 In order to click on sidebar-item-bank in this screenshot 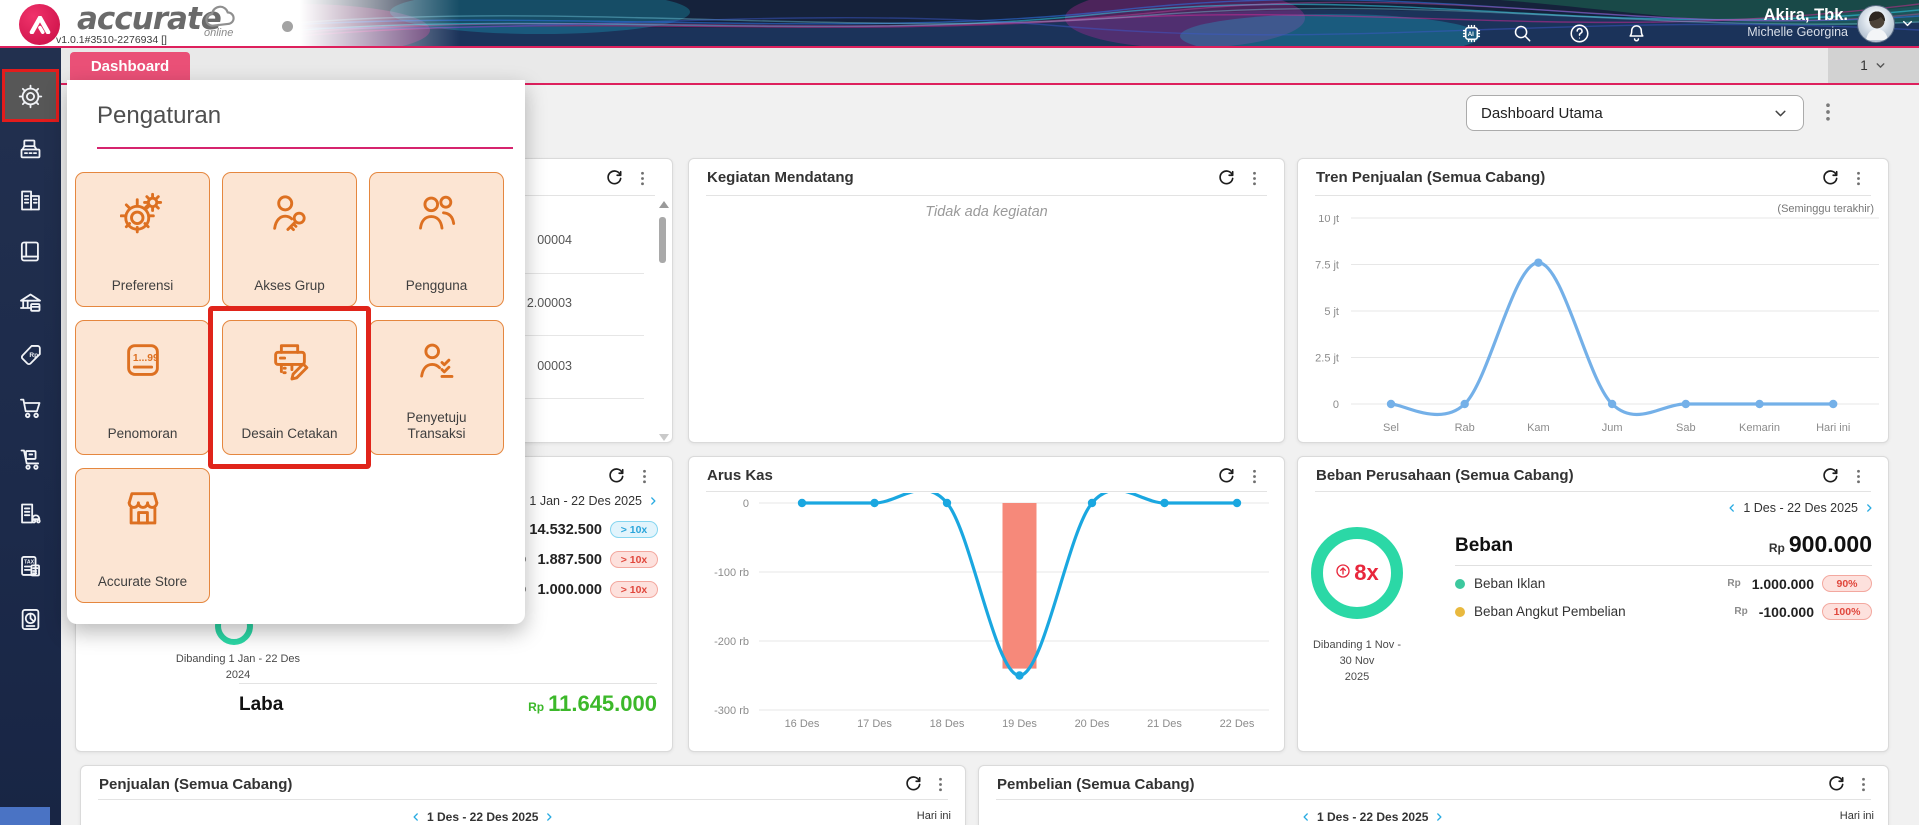, I will do `click(30, 303)`.